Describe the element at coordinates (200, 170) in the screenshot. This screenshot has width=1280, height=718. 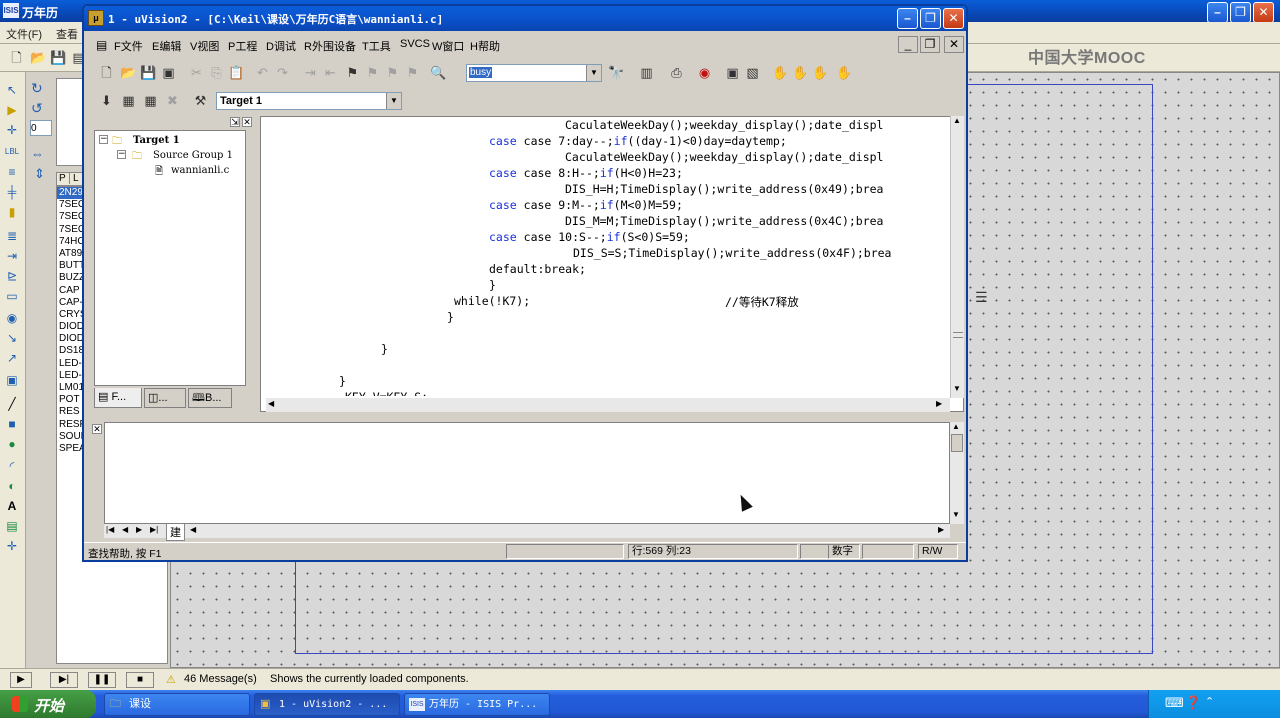
I see `tree-file: wannianli.c` at that location.